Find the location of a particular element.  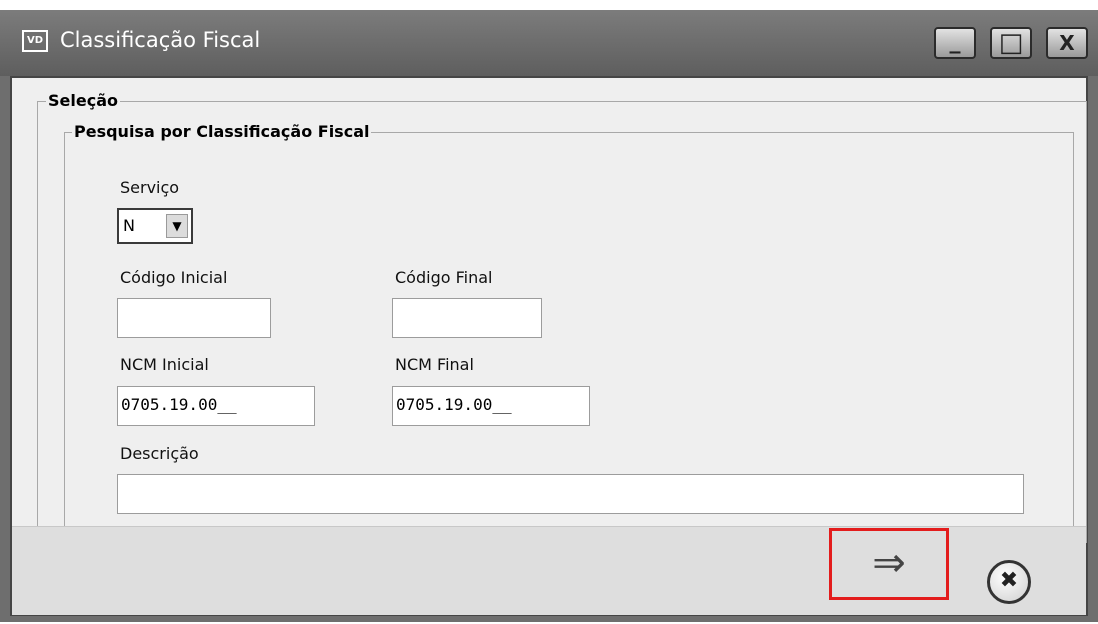

ncm-inicial-label: NCM Inicial is located at coordinates (164, 364).